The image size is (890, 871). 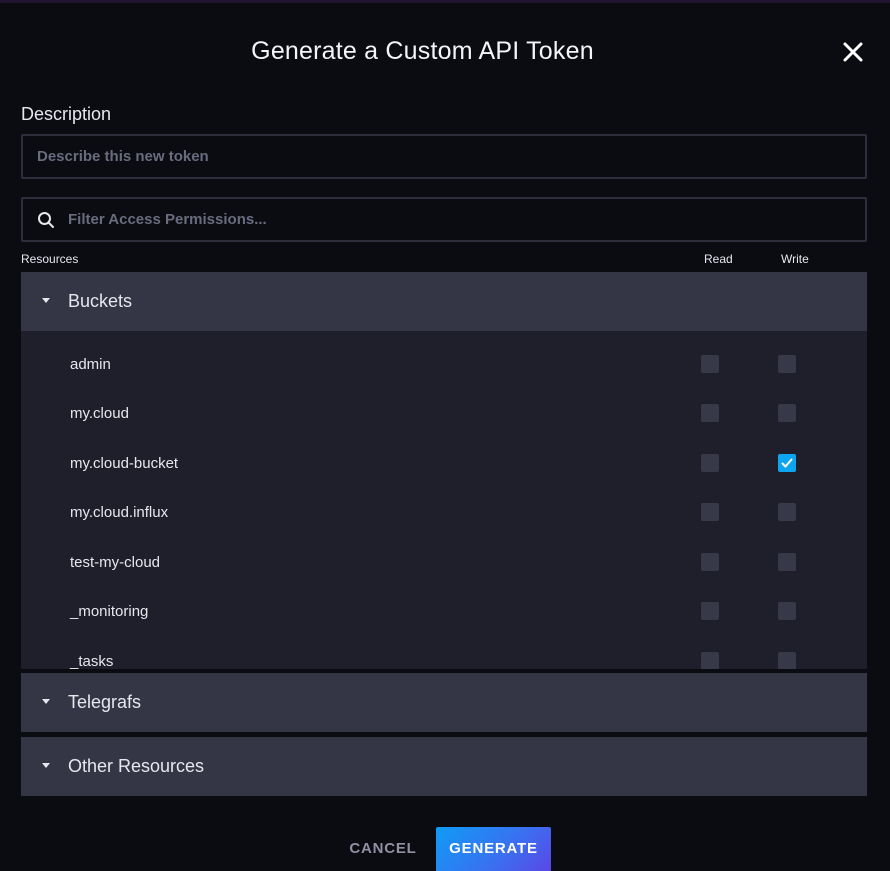 I want to click on bucket-name: _monitoring, so click(x=109, y=611).